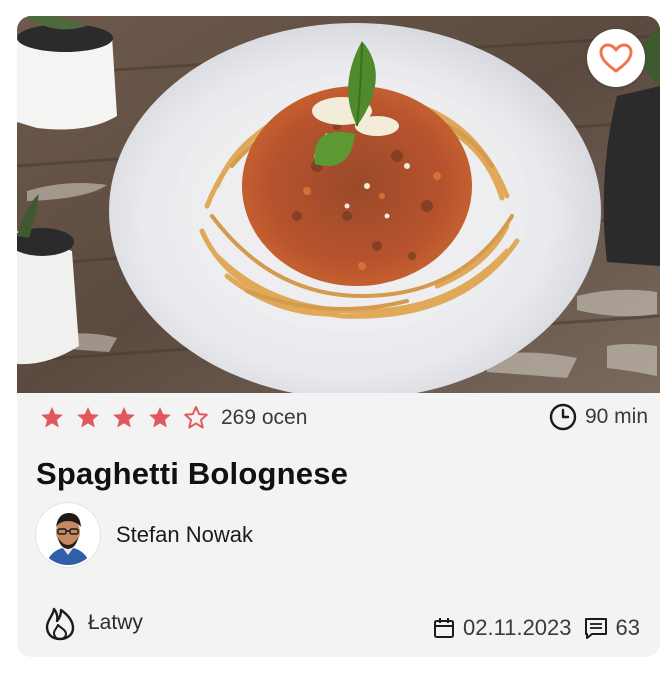 The image size is (672, 676). Describe the element at coordinates (60, 624) in the screenshot. I see `flame-icon` at that location.